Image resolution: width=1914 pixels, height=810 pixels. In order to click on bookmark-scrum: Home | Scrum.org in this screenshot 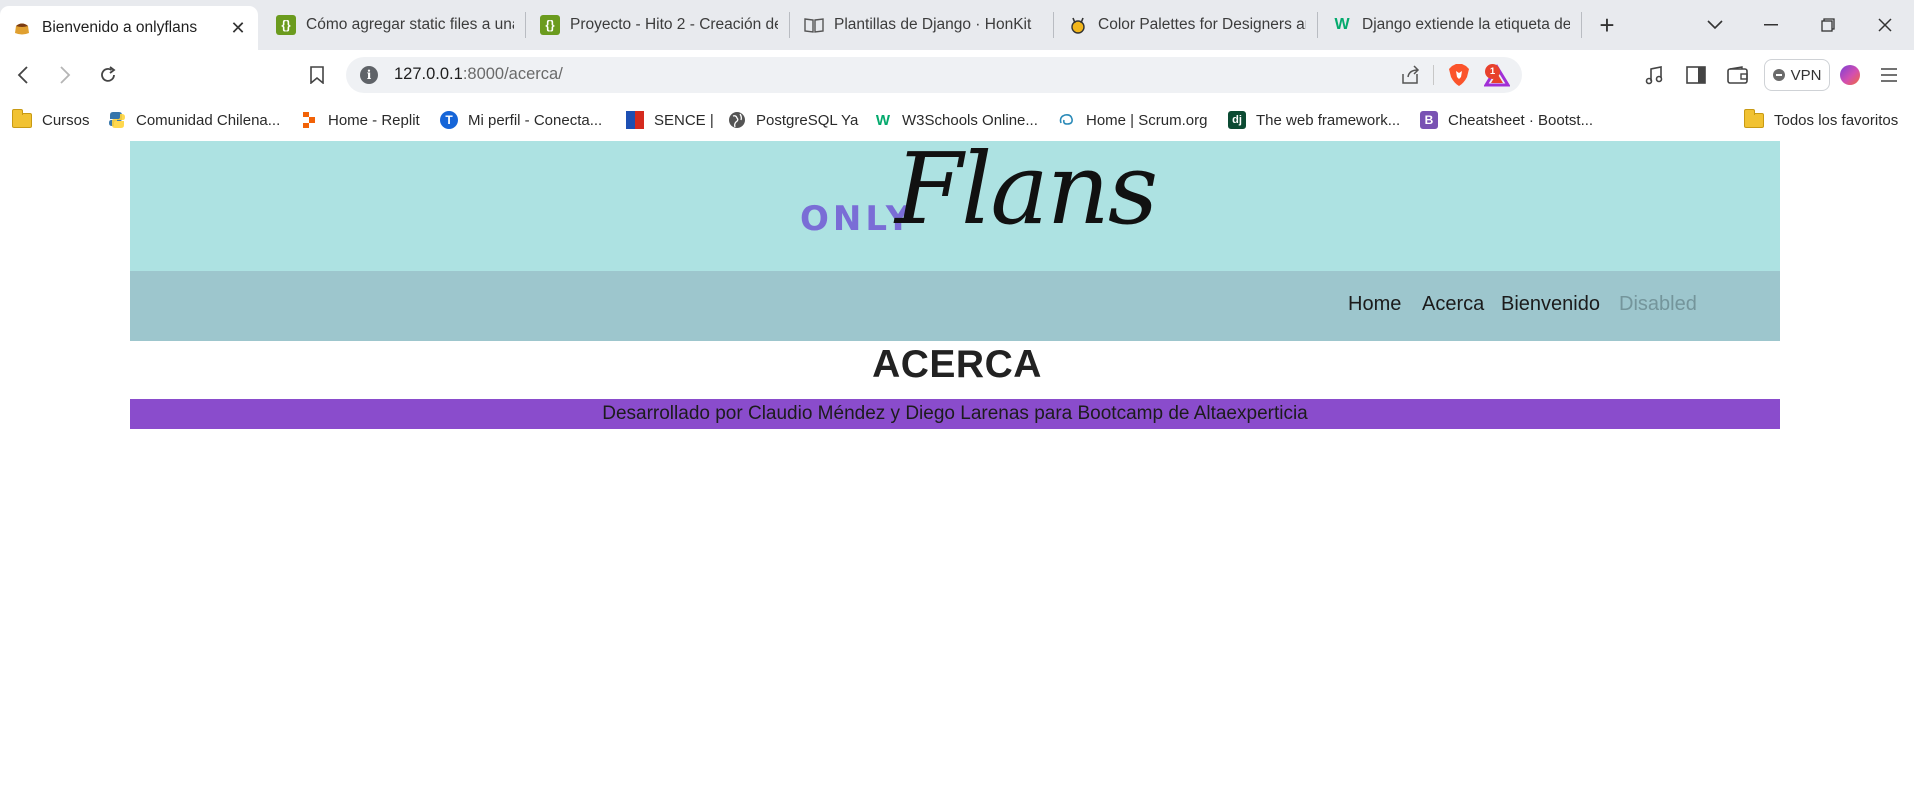, I will do `click(1132, 120)`.